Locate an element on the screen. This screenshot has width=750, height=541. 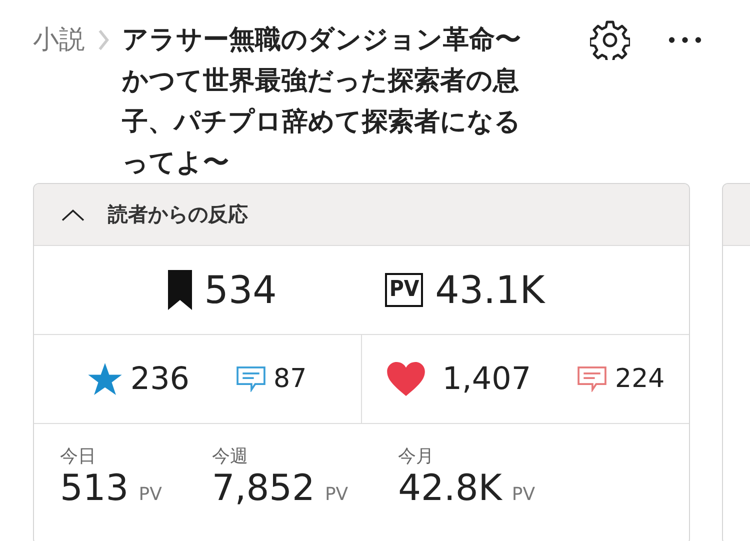
period-label: 今日 is located at coordinates (78, 456).